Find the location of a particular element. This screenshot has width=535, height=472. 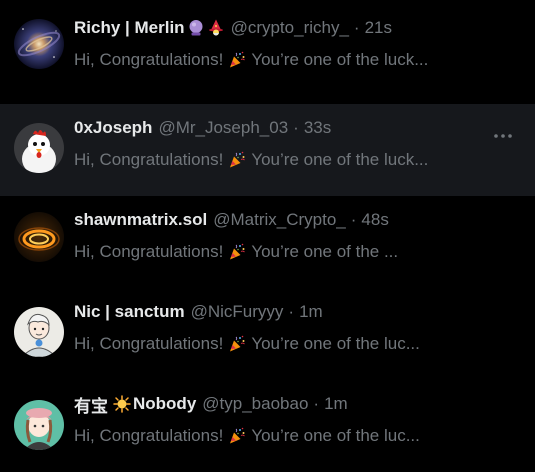

conversation-header: 0xJoseph @Mr_Joseph_03 · 33s is located at coordinates (269, 128).